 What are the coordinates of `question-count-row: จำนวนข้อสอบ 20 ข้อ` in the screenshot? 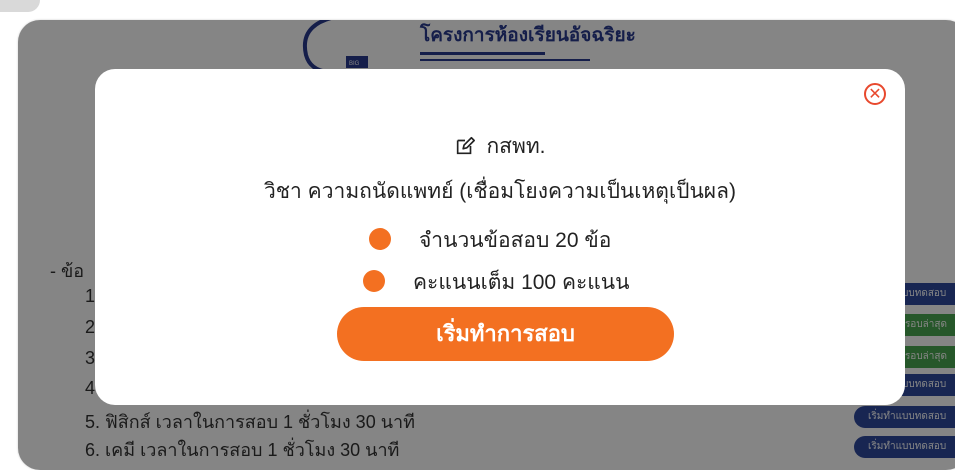 It's located at (490, 240).